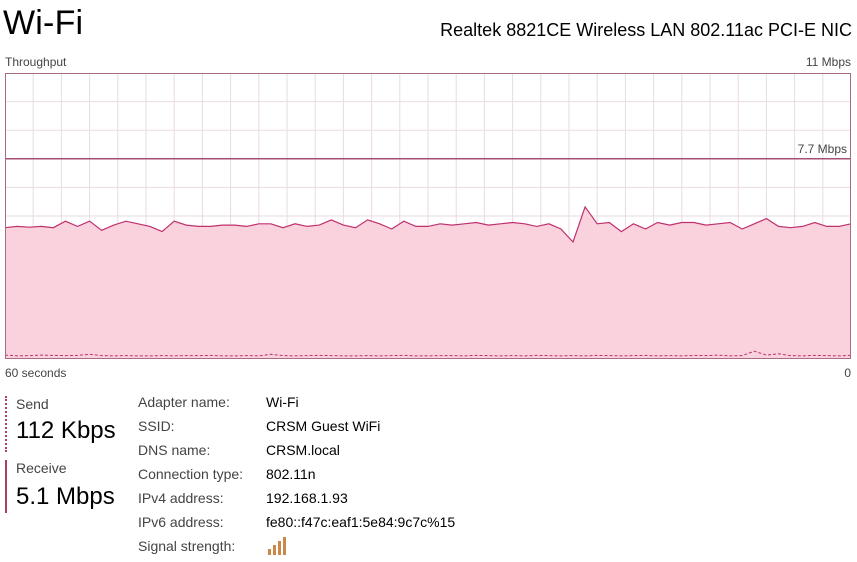 This screenshot has width=857, height=562. Describe the element at coordinates (156, 426) in the screenshot. I see `detail-key: SSID:` at that location.